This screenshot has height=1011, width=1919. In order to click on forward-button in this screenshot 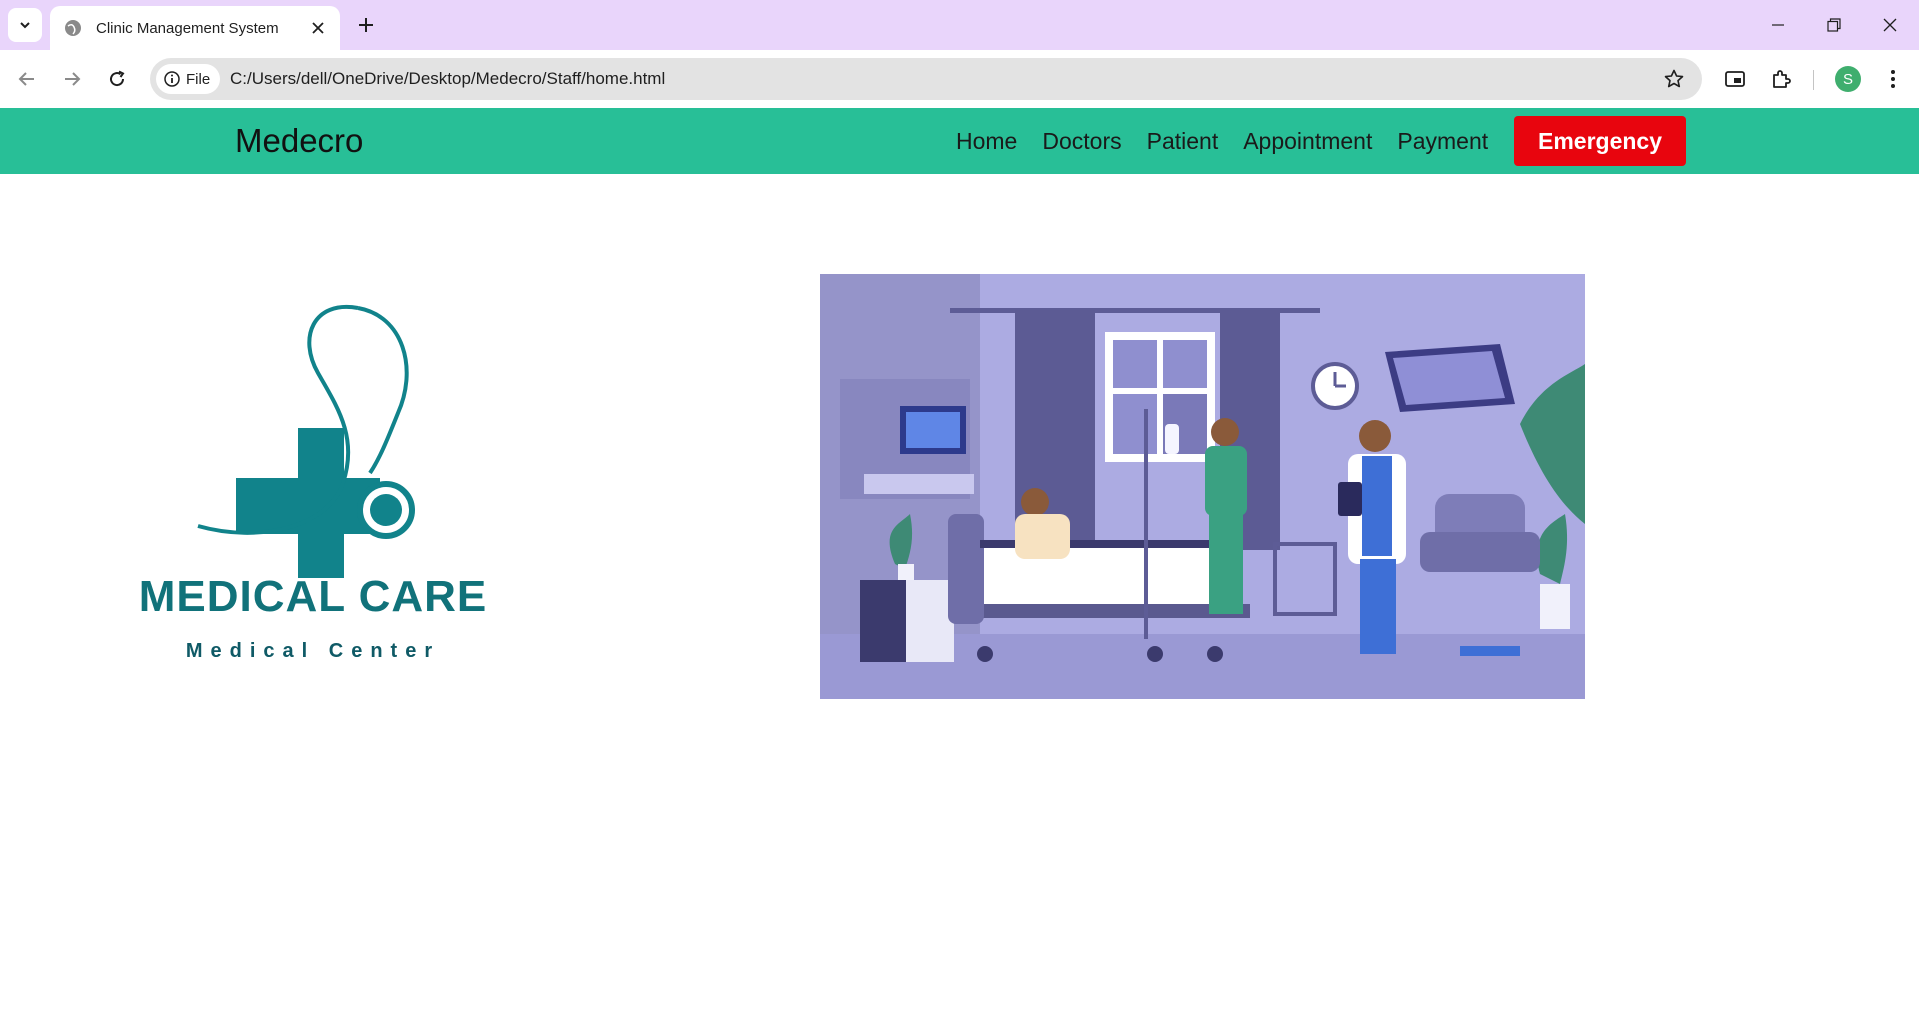, I will do `click(72, 79)`.